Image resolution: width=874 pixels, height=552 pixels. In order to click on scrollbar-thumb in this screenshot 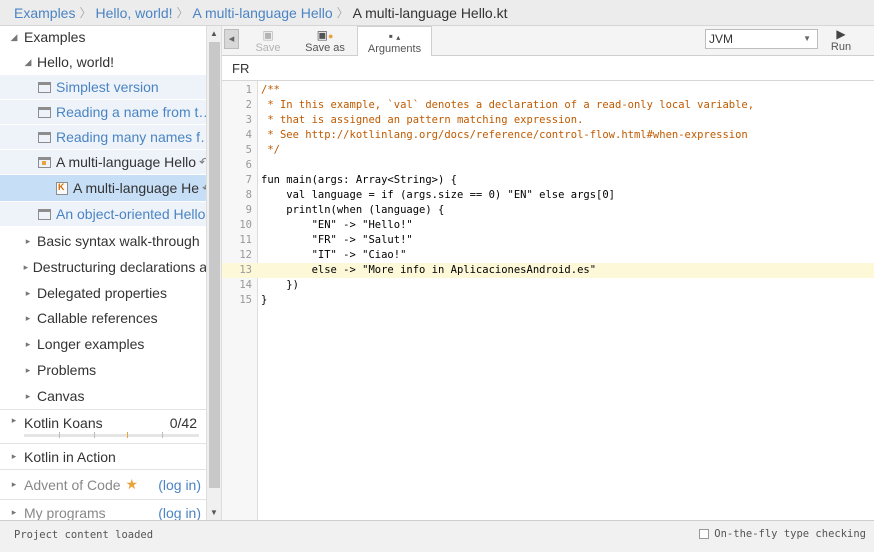, I will do `click(214, 265)`.